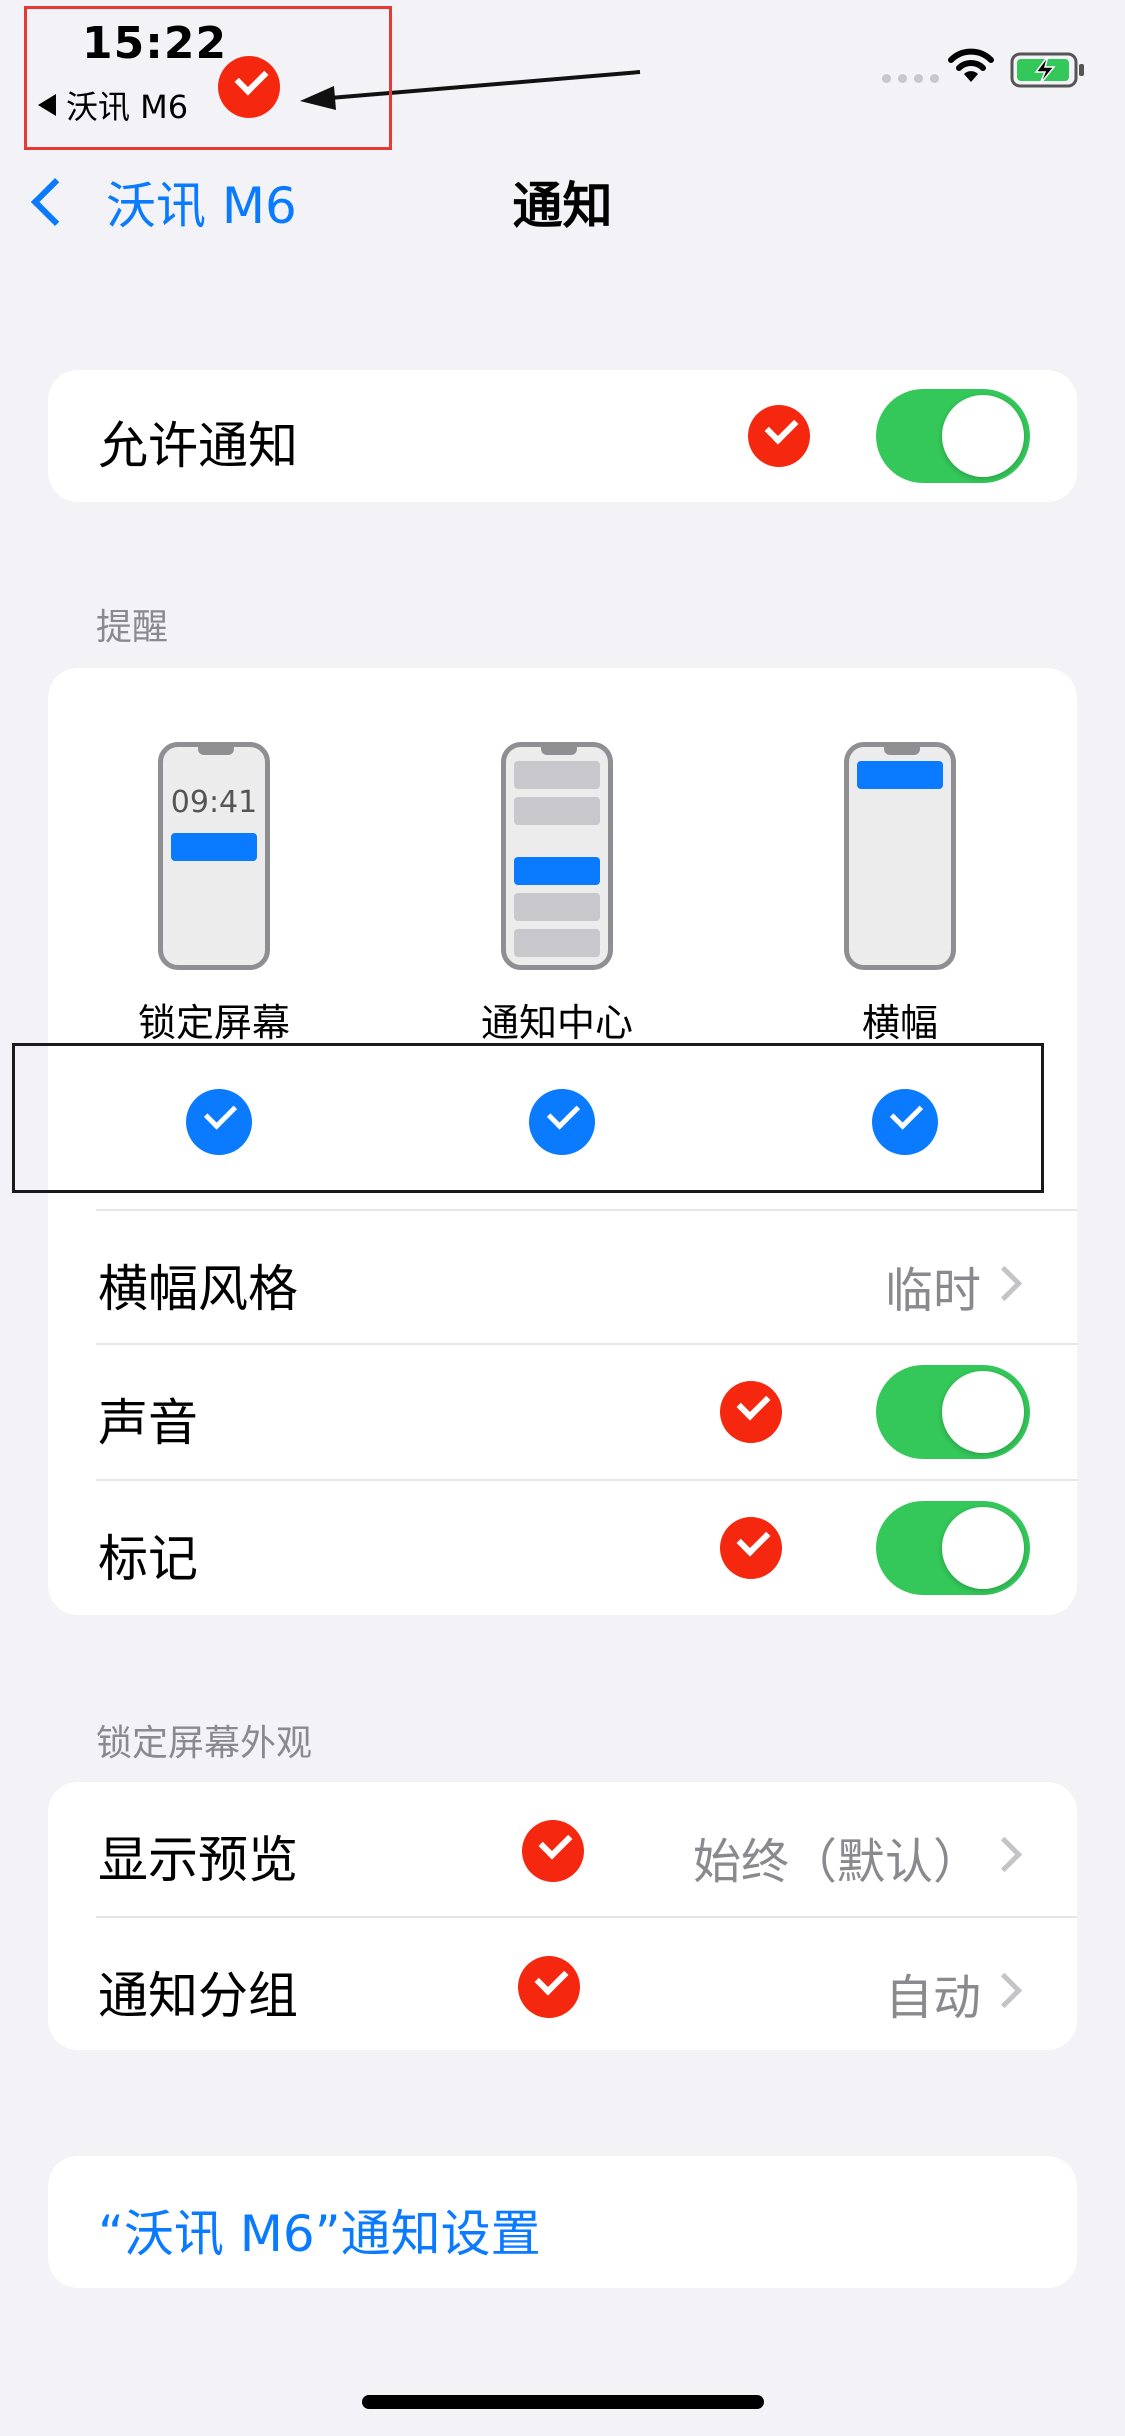 The height and width of the screenshot is (2436, 1125). What do you see at coordinates (148, 1559) in the screenshot?
I see `badges-label: 标记` at bounding box center [148, 1559].